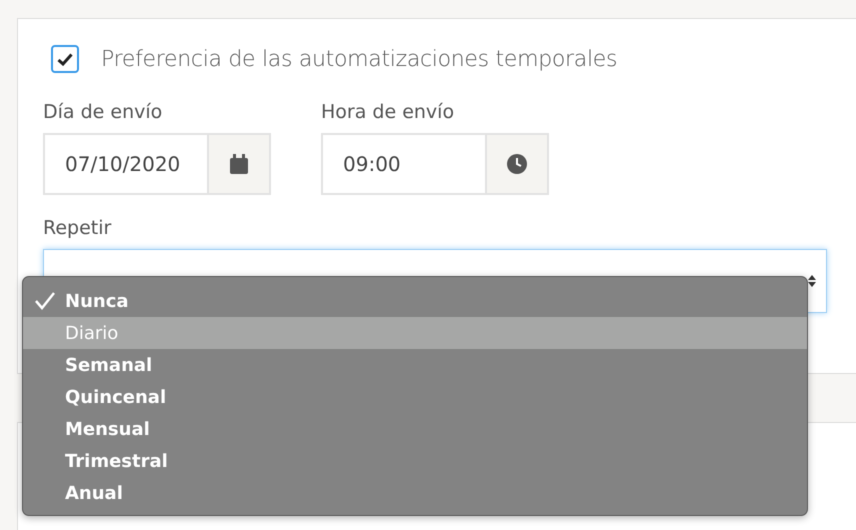 The width and height of the screenshot is (856, 530). What do you see at coordinates (415, 365) in the screenshot?
I see `menu-item: Semanal` at bounding box center [415, 365].